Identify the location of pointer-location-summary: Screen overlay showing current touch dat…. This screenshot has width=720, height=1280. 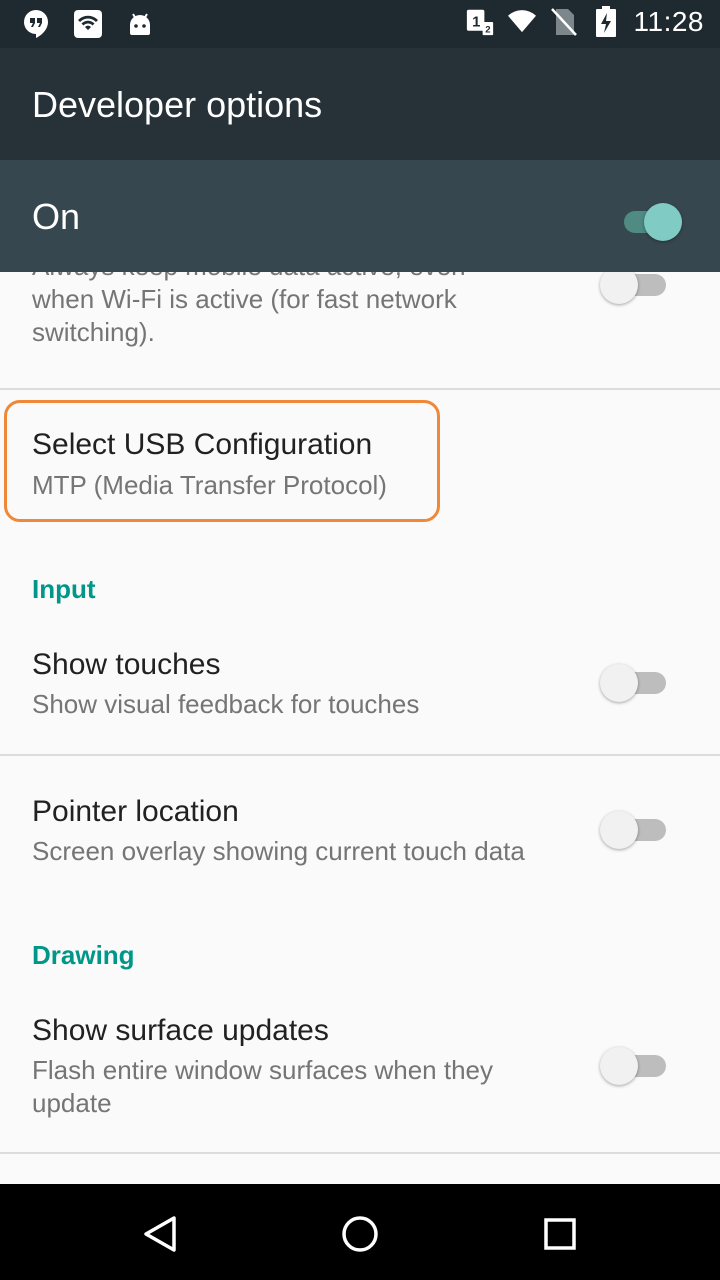
(278, 851).